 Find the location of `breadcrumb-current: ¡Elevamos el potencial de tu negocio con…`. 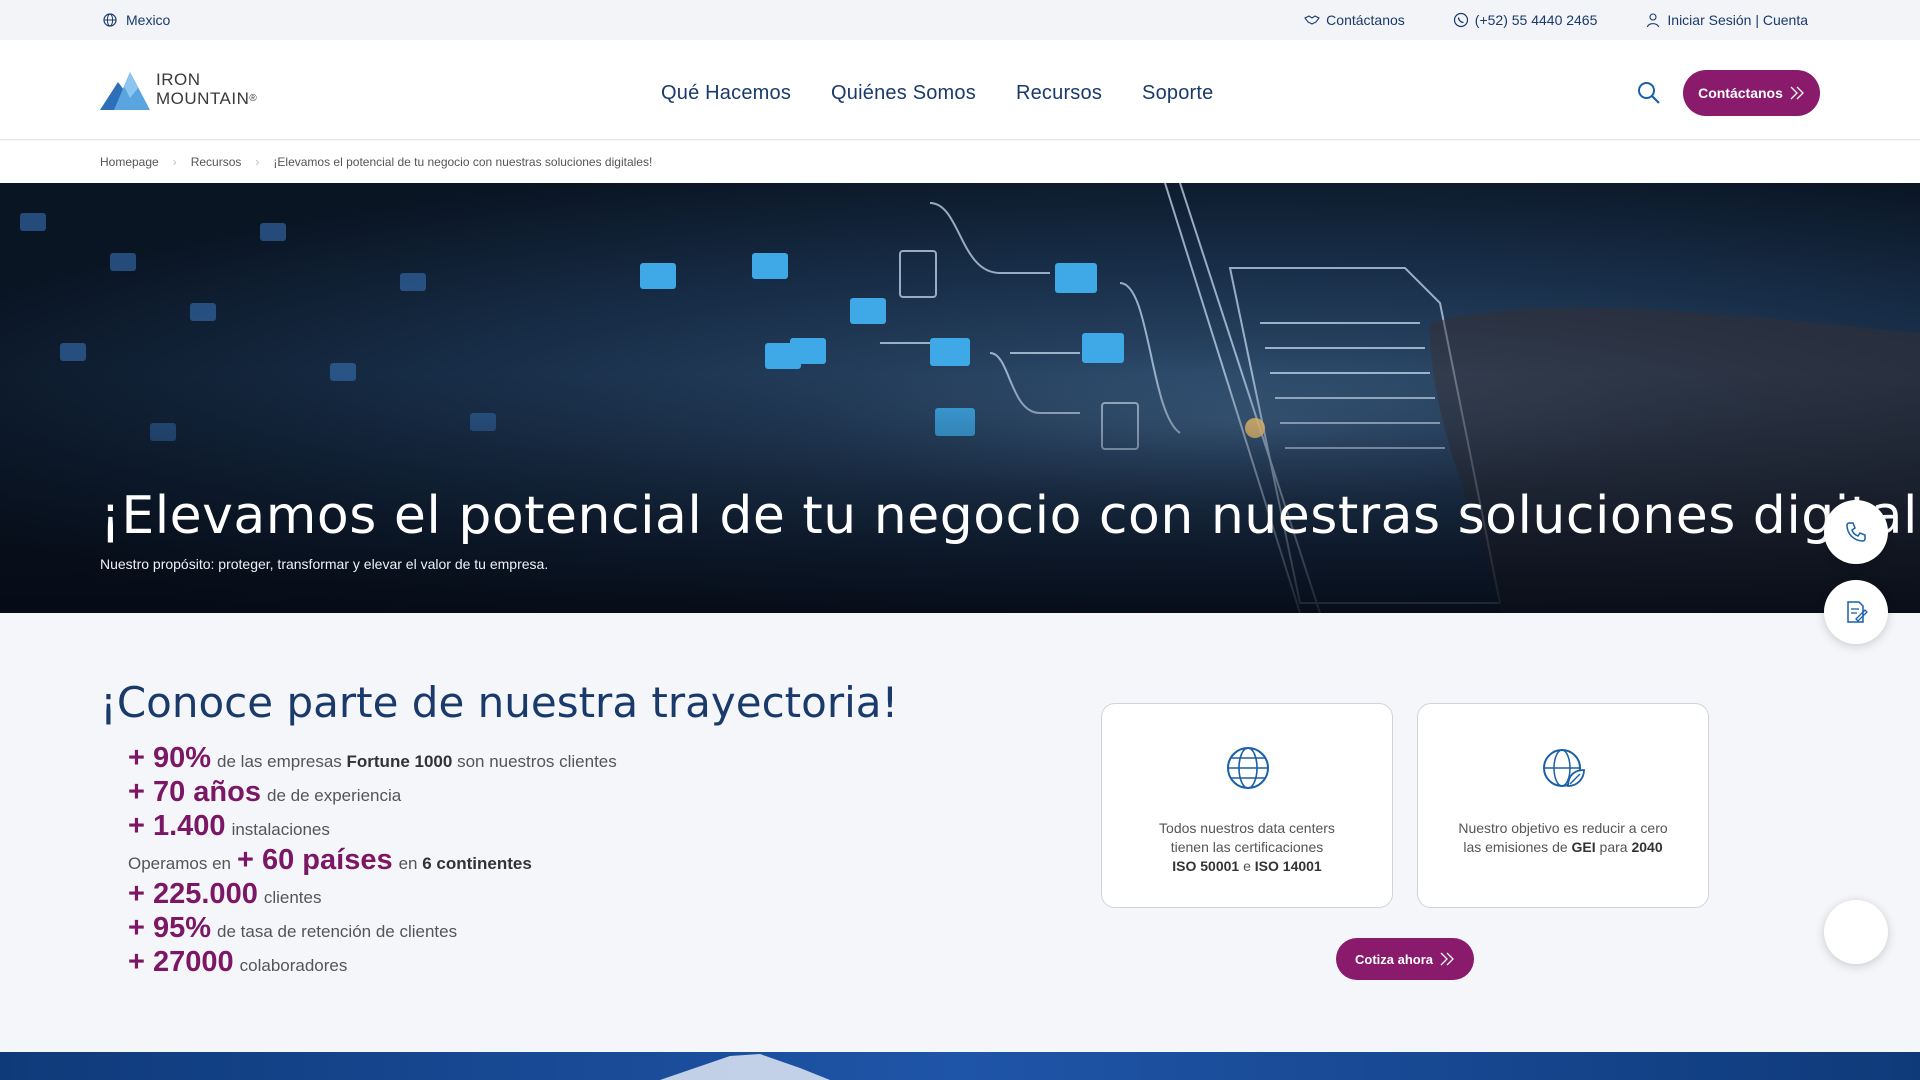

breadcrumb-current: ¡Elevamos el potencial de tu negocio con… is located at coordinates (463, 162).